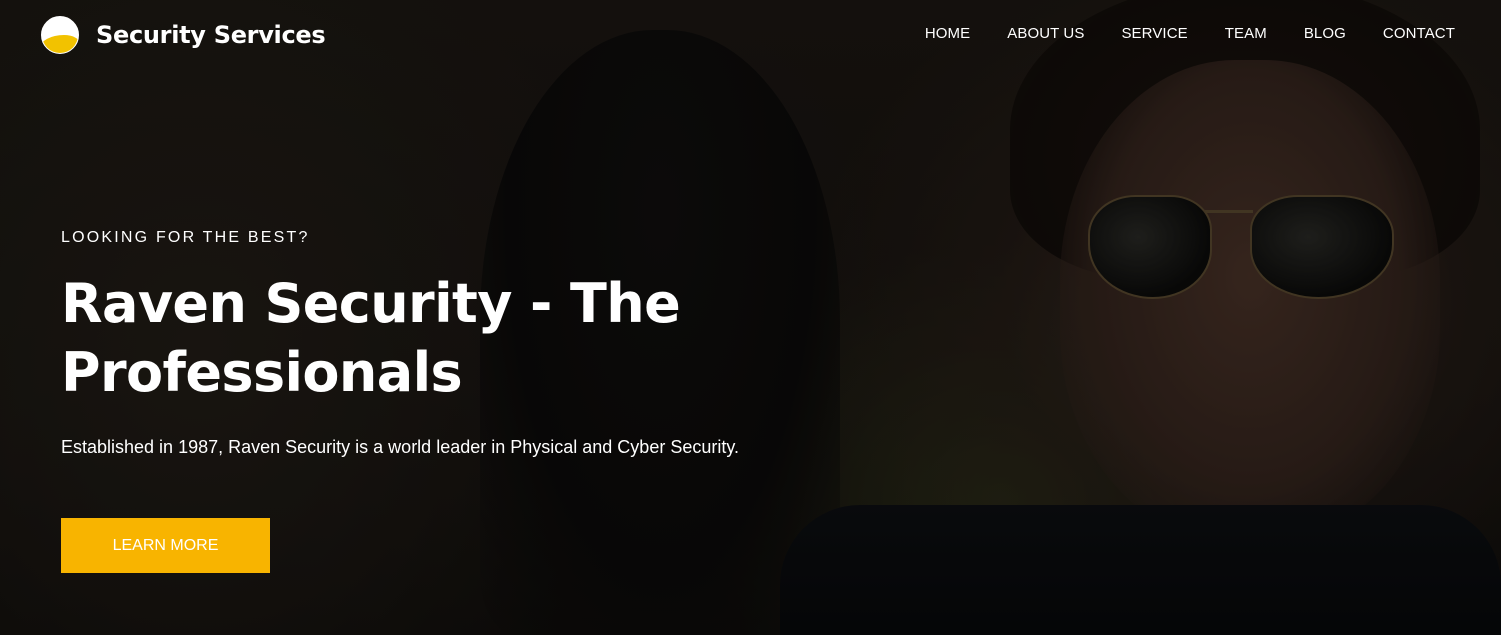  Describe the element at coordinates (60, 35) in the screenshot. I see `half-sun-logo-icon` at that location.